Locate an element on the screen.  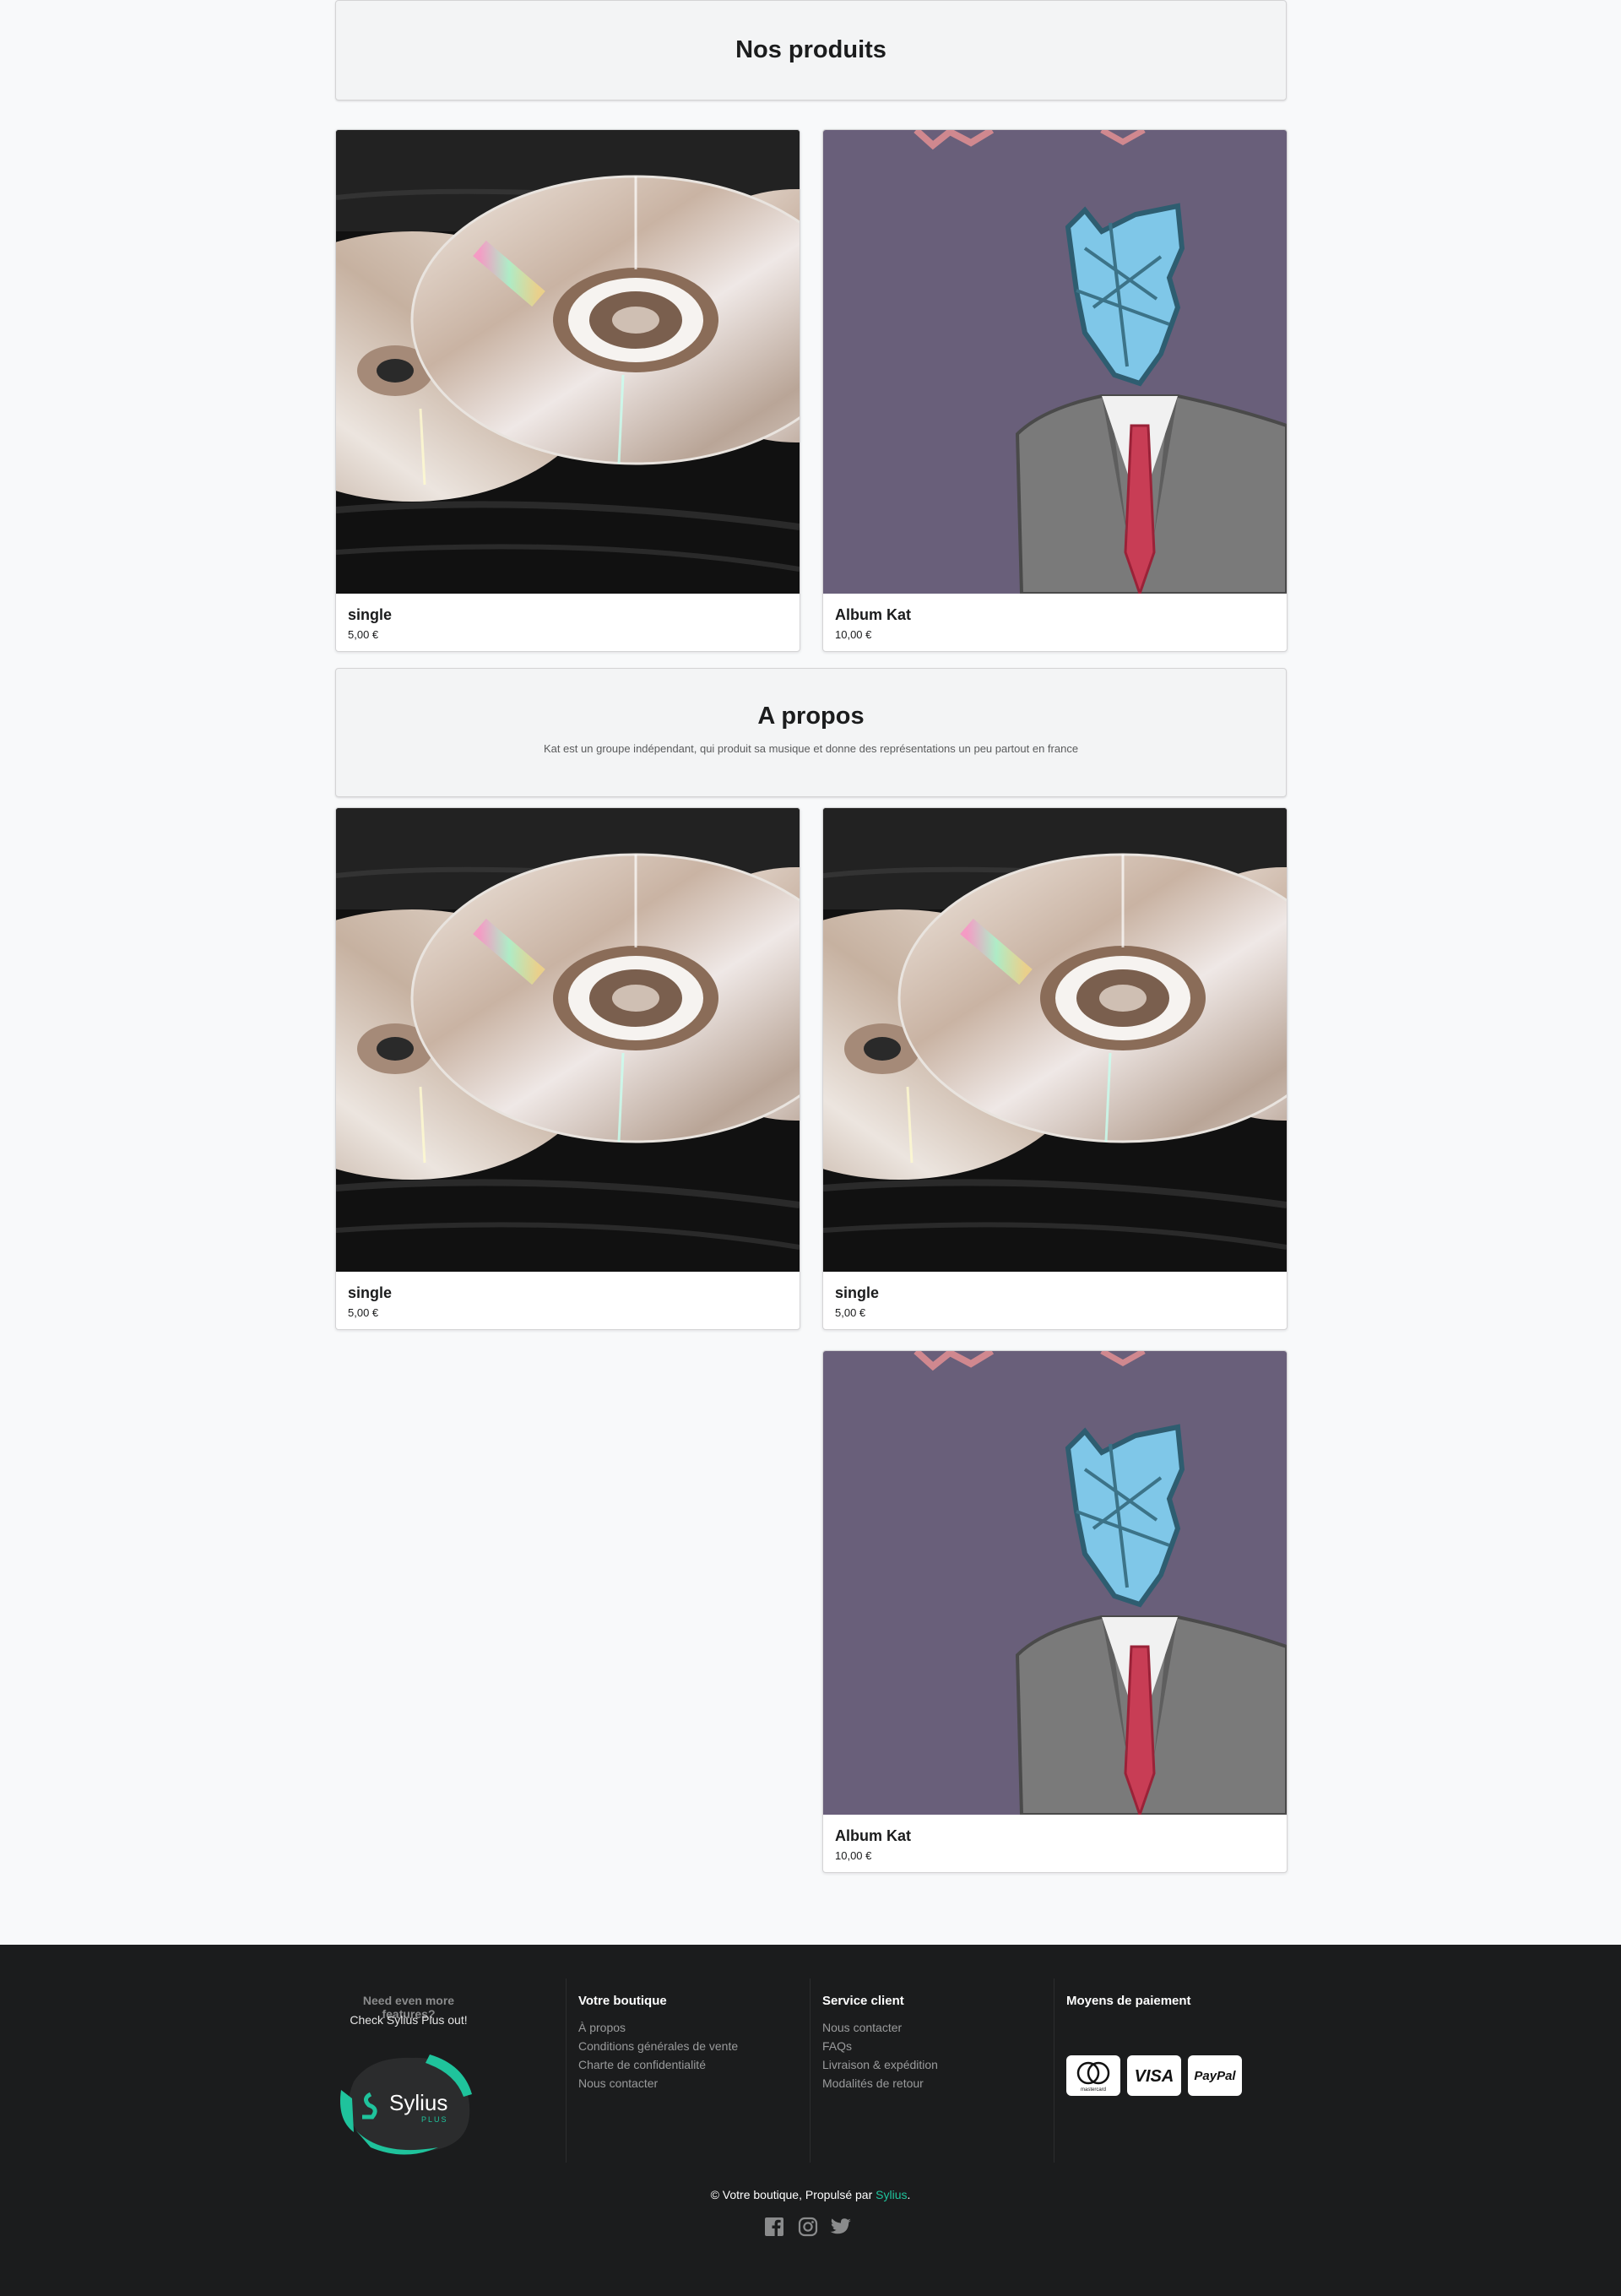
footer-payment-title: Moyens de paiement is located at coordinates (1128, 2001).